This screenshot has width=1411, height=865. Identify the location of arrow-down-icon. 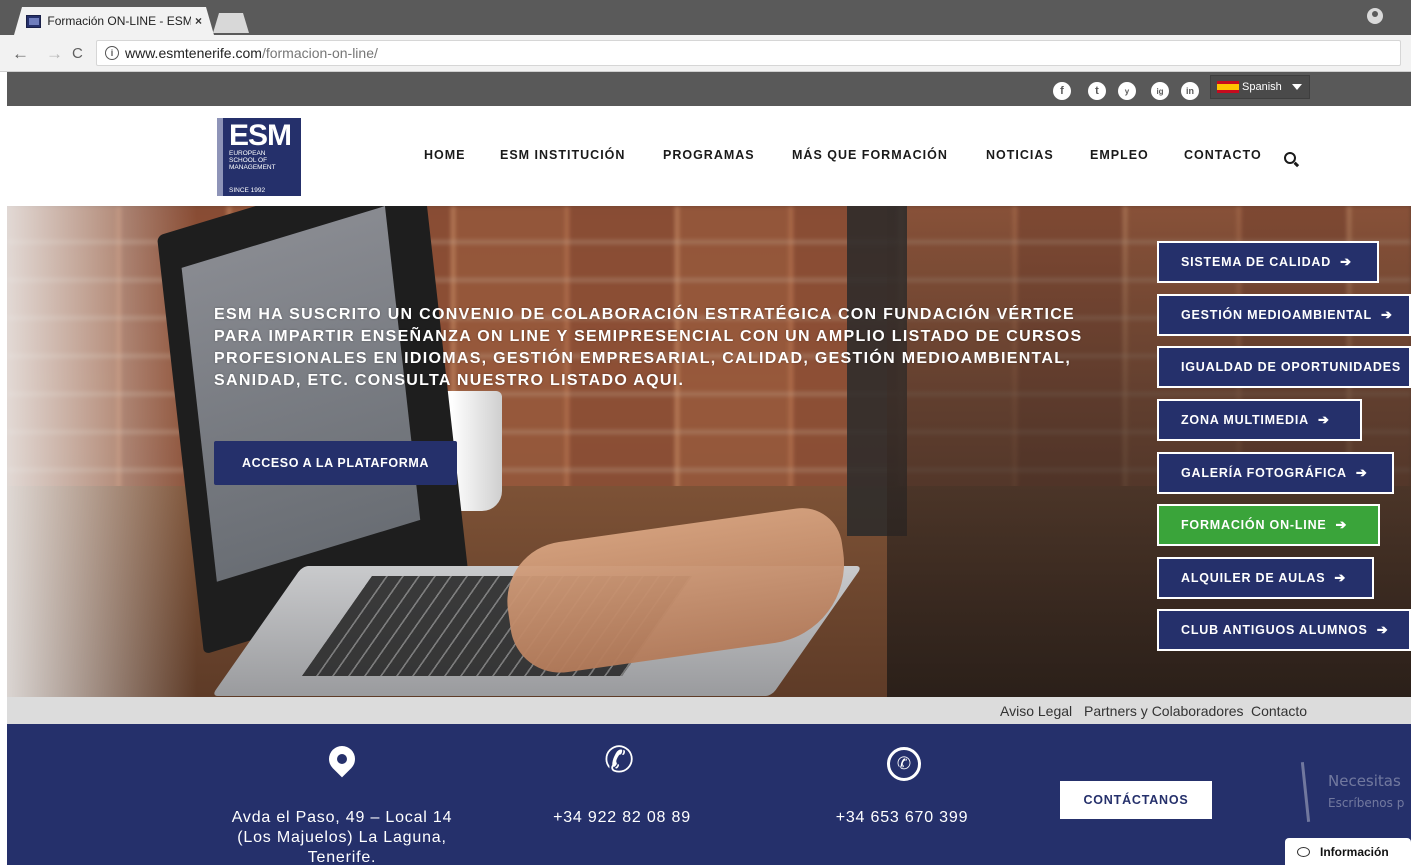
(1305, 792).